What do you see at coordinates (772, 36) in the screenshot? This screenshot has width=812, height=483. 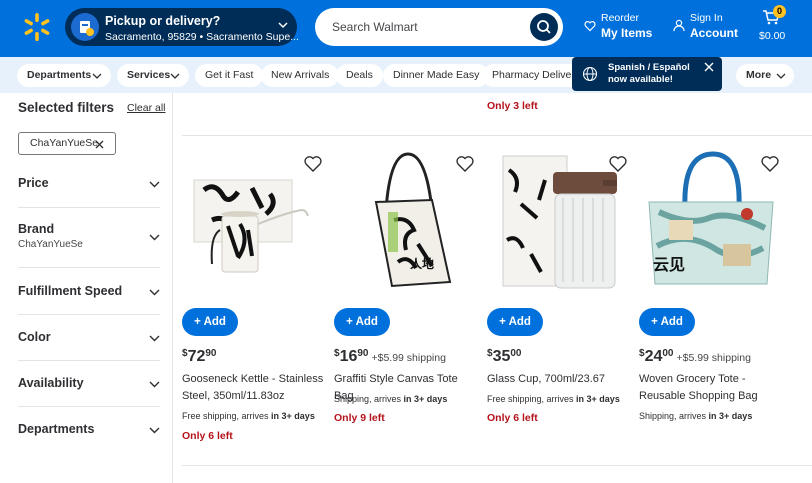 I see `cart-total: $0.00` at bounding box center [772, 36].